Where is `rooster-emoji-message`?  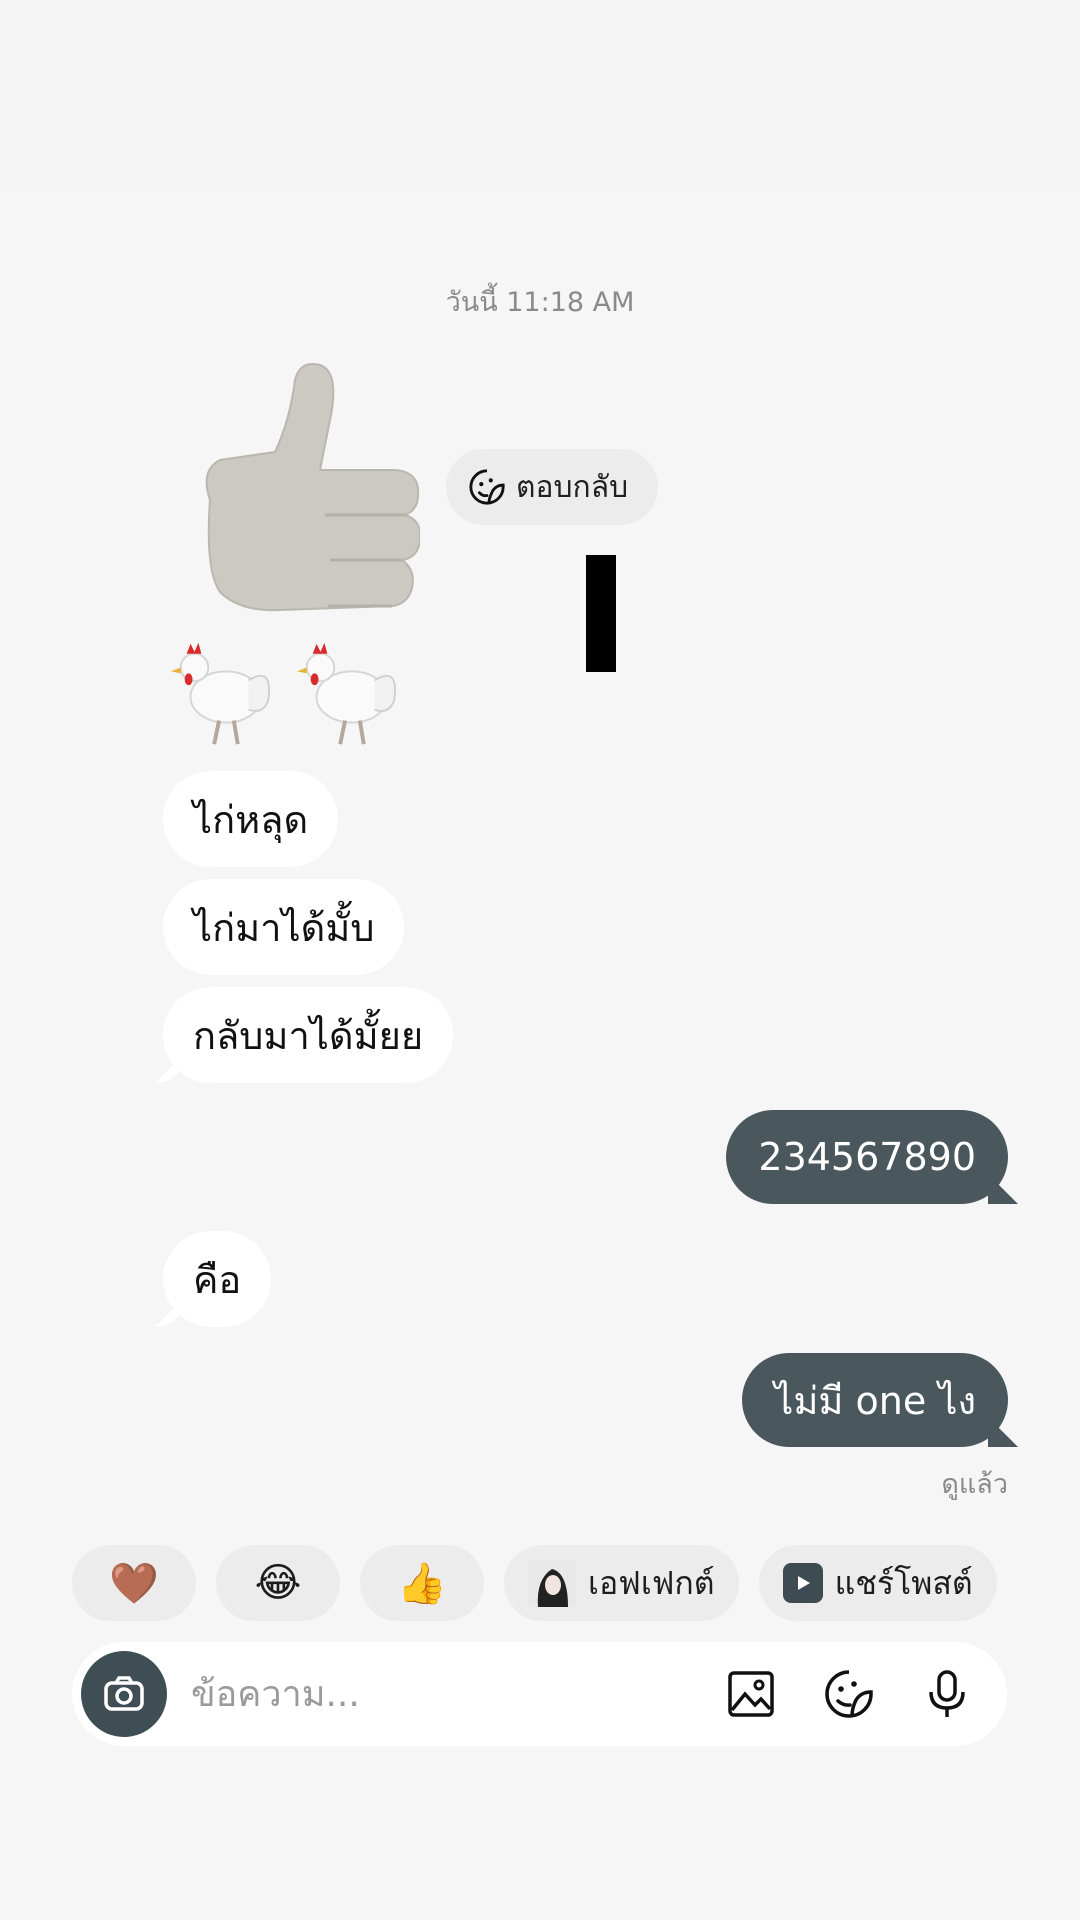
rooster-emoji-message is located at coordinates (287, 696).